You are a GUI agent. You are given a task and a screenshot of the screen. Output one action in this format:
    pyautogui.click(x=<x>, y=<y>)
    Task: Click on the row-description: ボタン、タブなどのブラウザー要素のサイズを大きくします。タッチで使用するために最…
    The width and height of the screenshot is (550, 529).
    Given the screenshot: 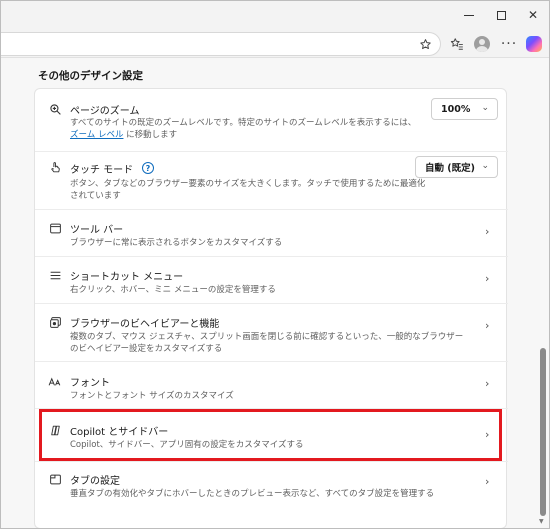 What is the action you would take?
    pyautogui.click(x=248, y=190)
    